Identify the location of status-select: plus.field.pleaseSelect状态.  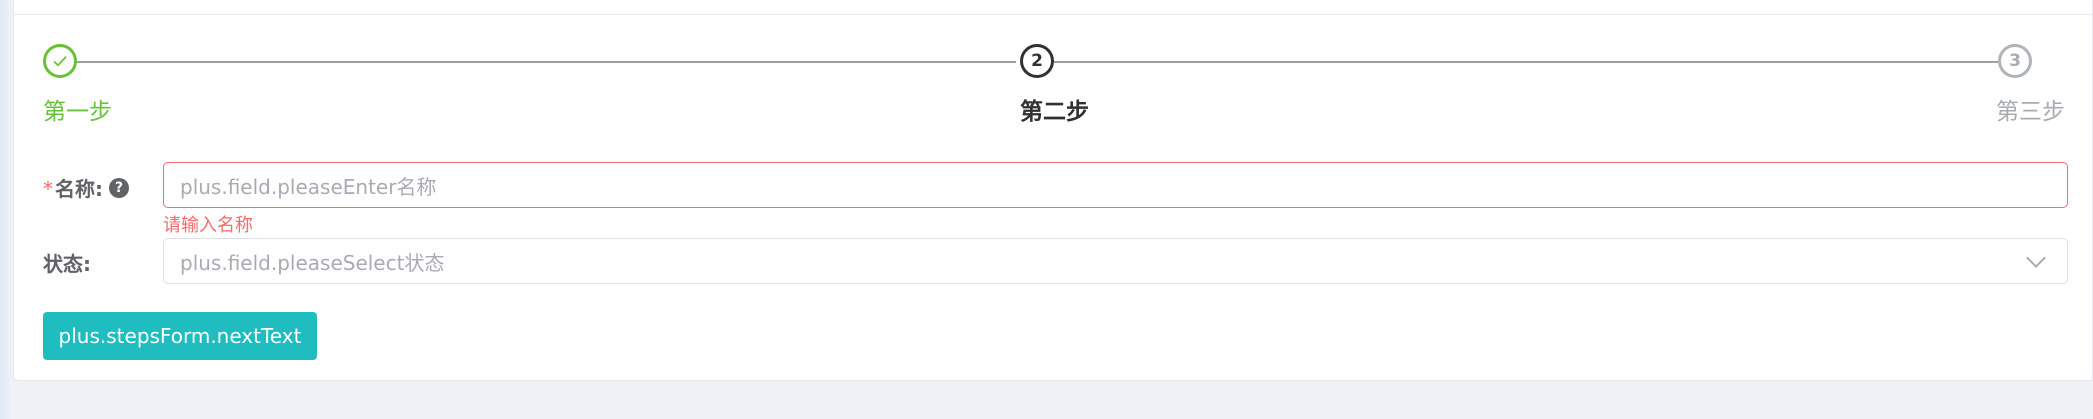
(1115, 261).